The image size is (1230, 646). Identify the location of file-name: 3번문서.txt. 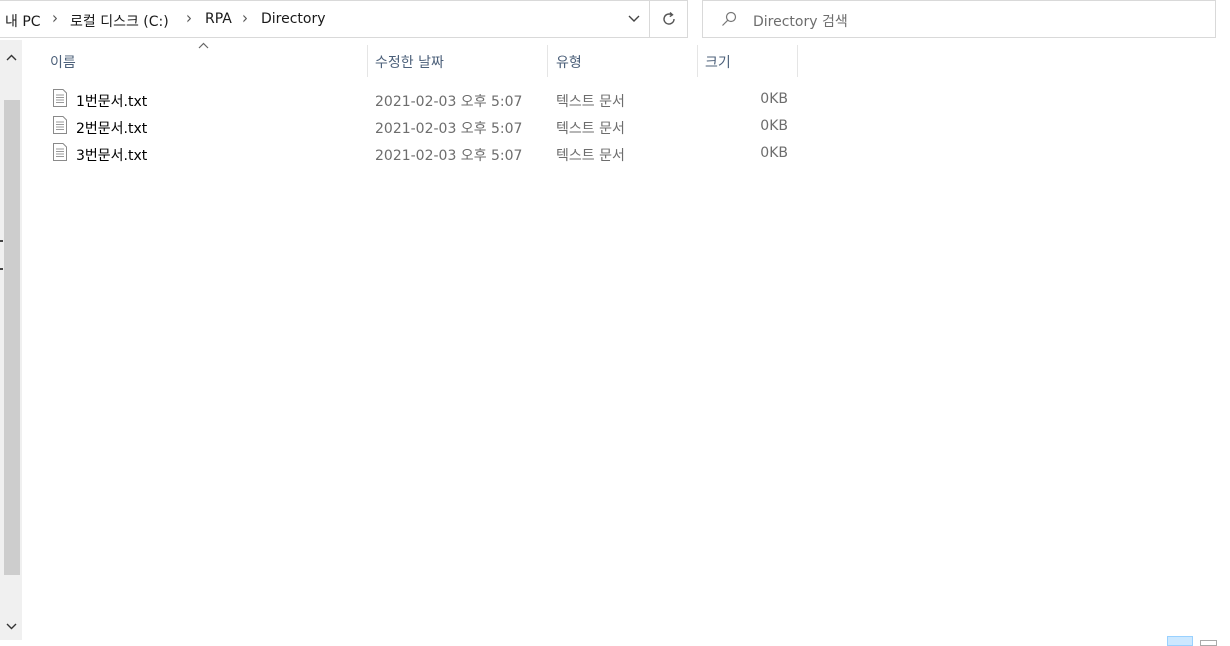
(112, 156).